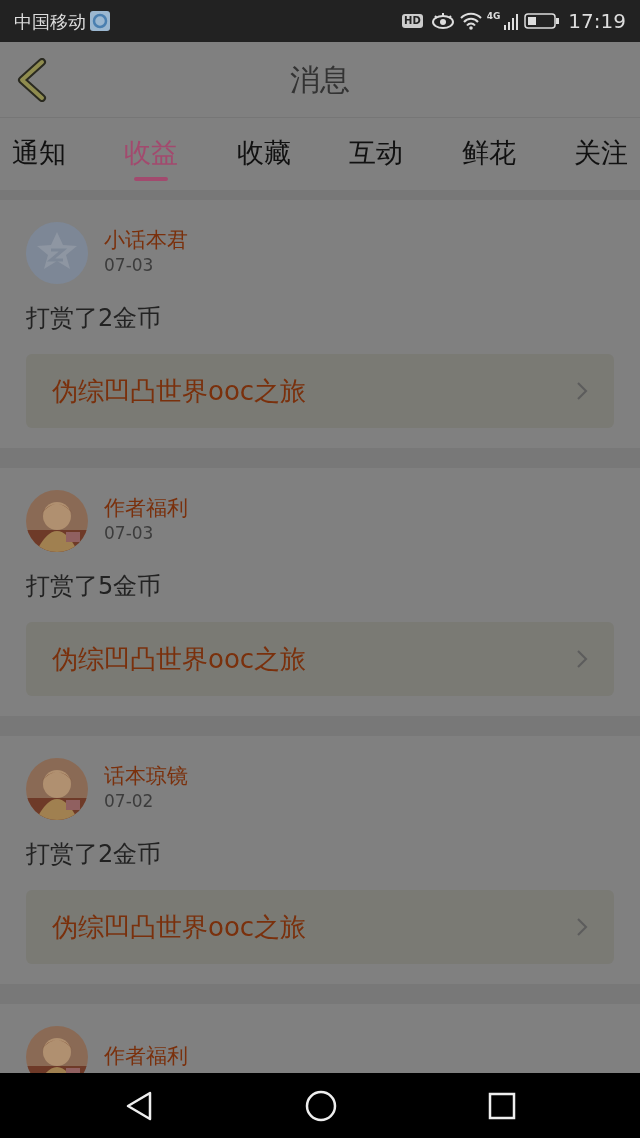 This screenshot has height=1138, width=640. Describe the element at coordinates (50, 21) in the screenshot. I see `carrier-name: 中国移动` at that location.